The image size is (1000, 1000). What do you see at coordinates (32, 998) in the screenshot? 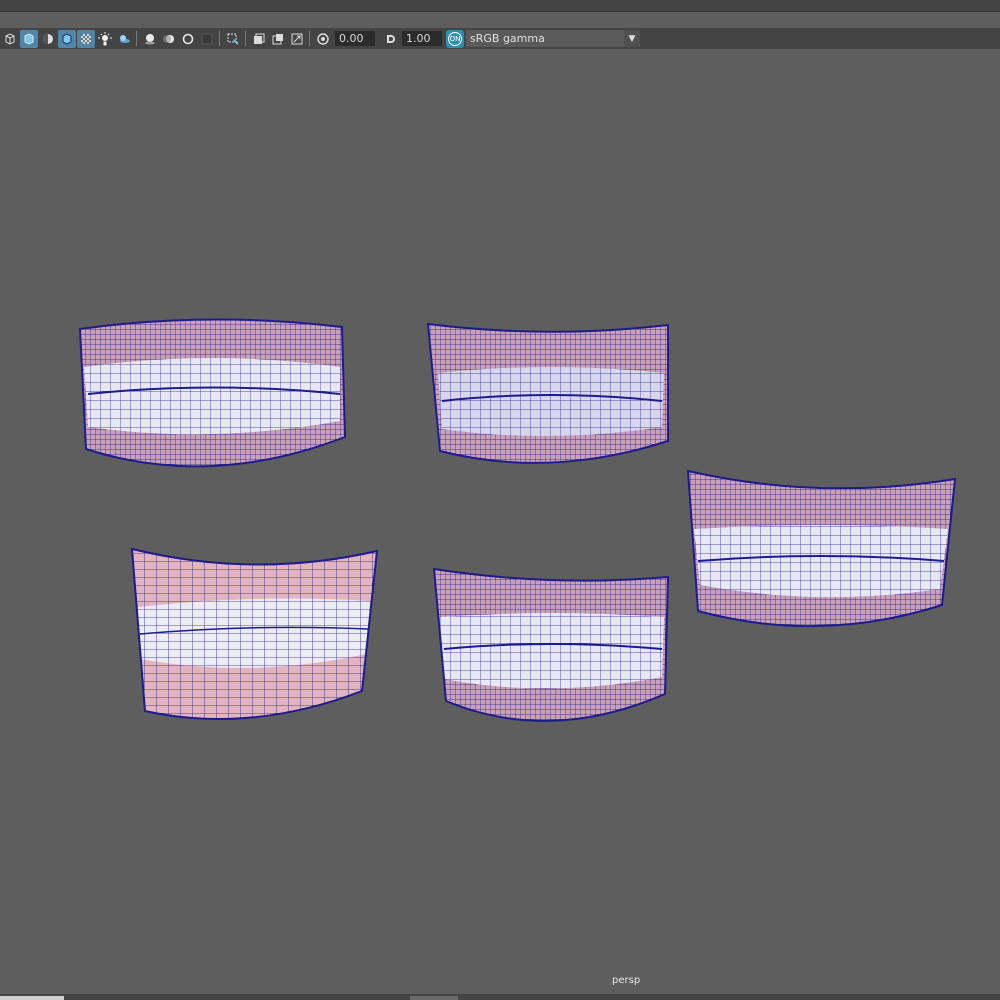
I see `timeline-highlight` at bounding box center [32, 998].